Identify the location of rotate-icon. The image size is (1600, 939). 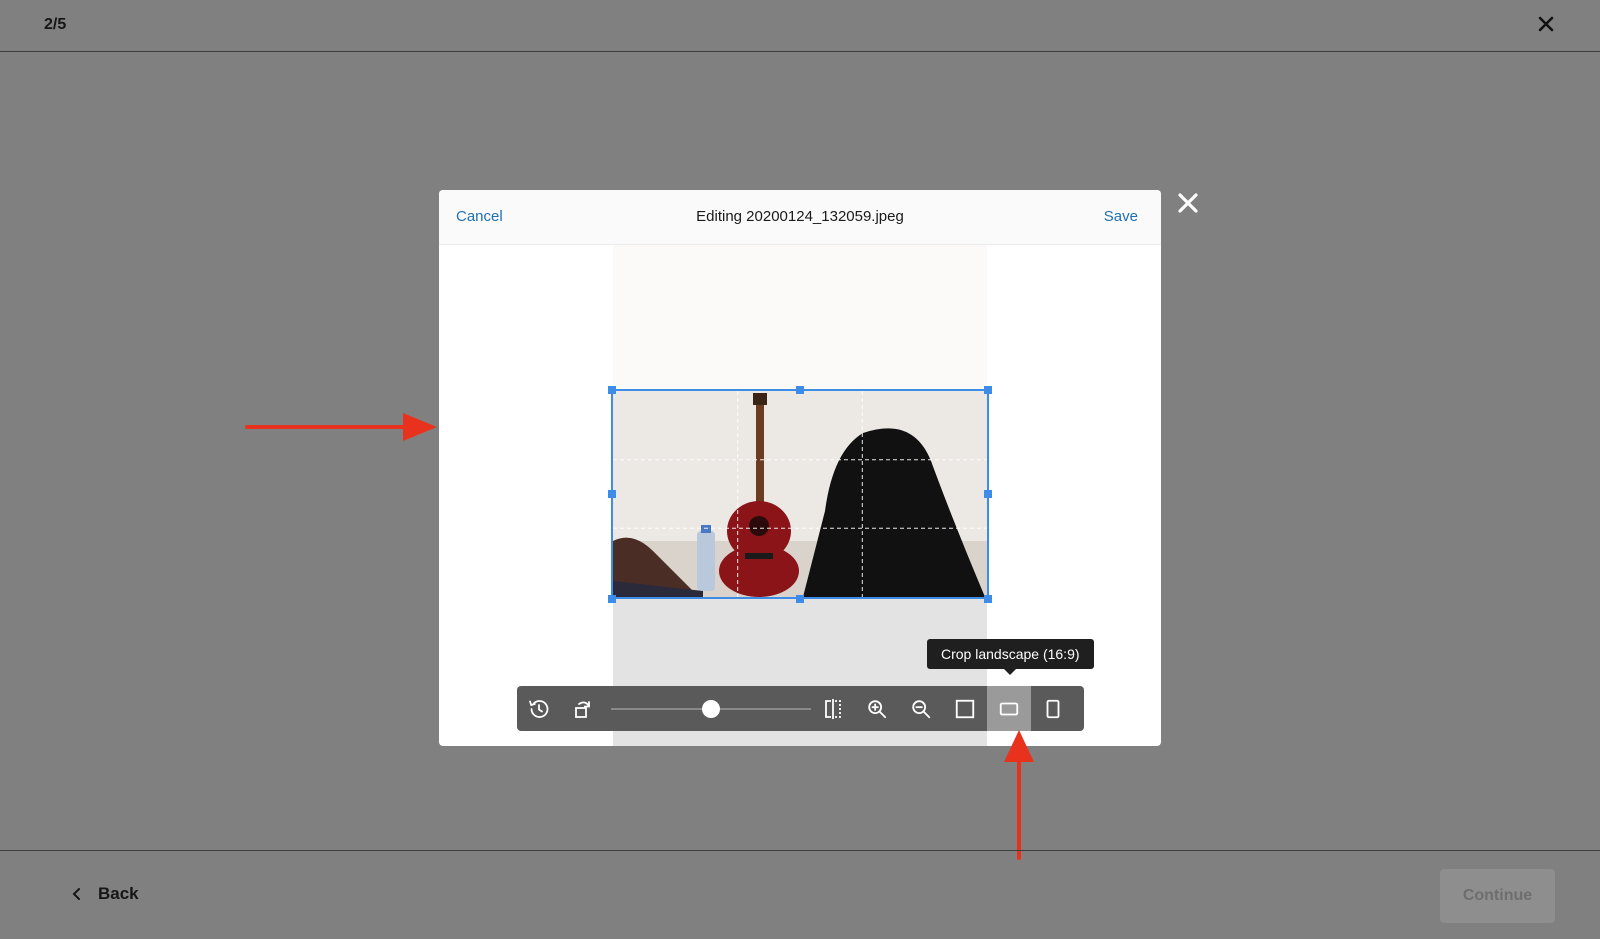
(582, 709).